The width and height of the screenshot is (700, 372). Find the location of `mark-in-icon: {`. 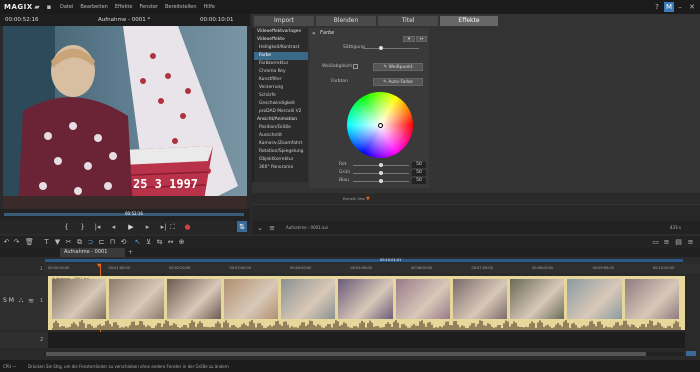

mark-in-icon: { is located at coordinates (66, 227).